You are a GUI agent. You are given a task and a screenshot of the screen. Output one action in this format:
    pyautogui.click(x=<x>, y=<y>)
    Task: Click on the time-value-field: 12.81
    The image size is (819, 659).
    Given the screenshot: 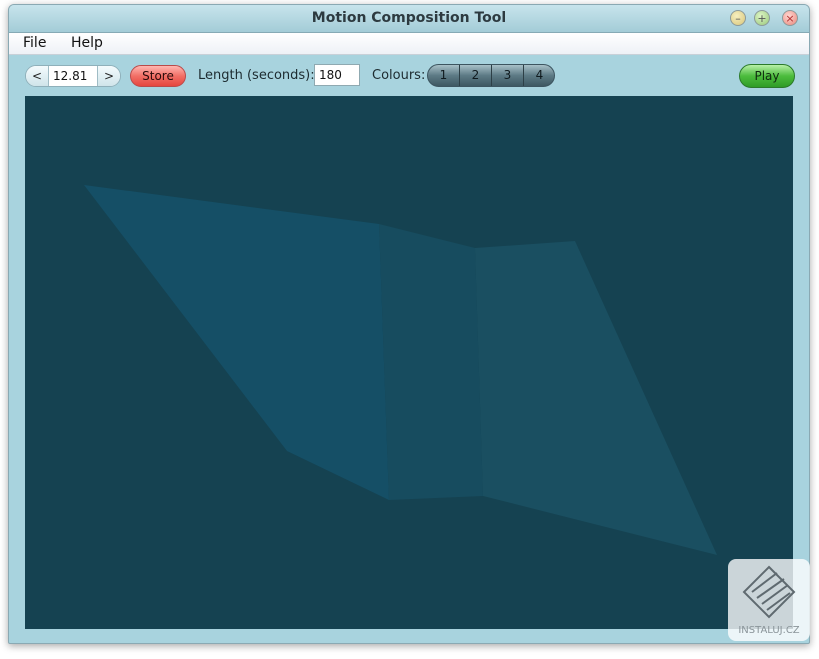 What is the action you would take?
    pyautogui.click(x=73, y=76)
    